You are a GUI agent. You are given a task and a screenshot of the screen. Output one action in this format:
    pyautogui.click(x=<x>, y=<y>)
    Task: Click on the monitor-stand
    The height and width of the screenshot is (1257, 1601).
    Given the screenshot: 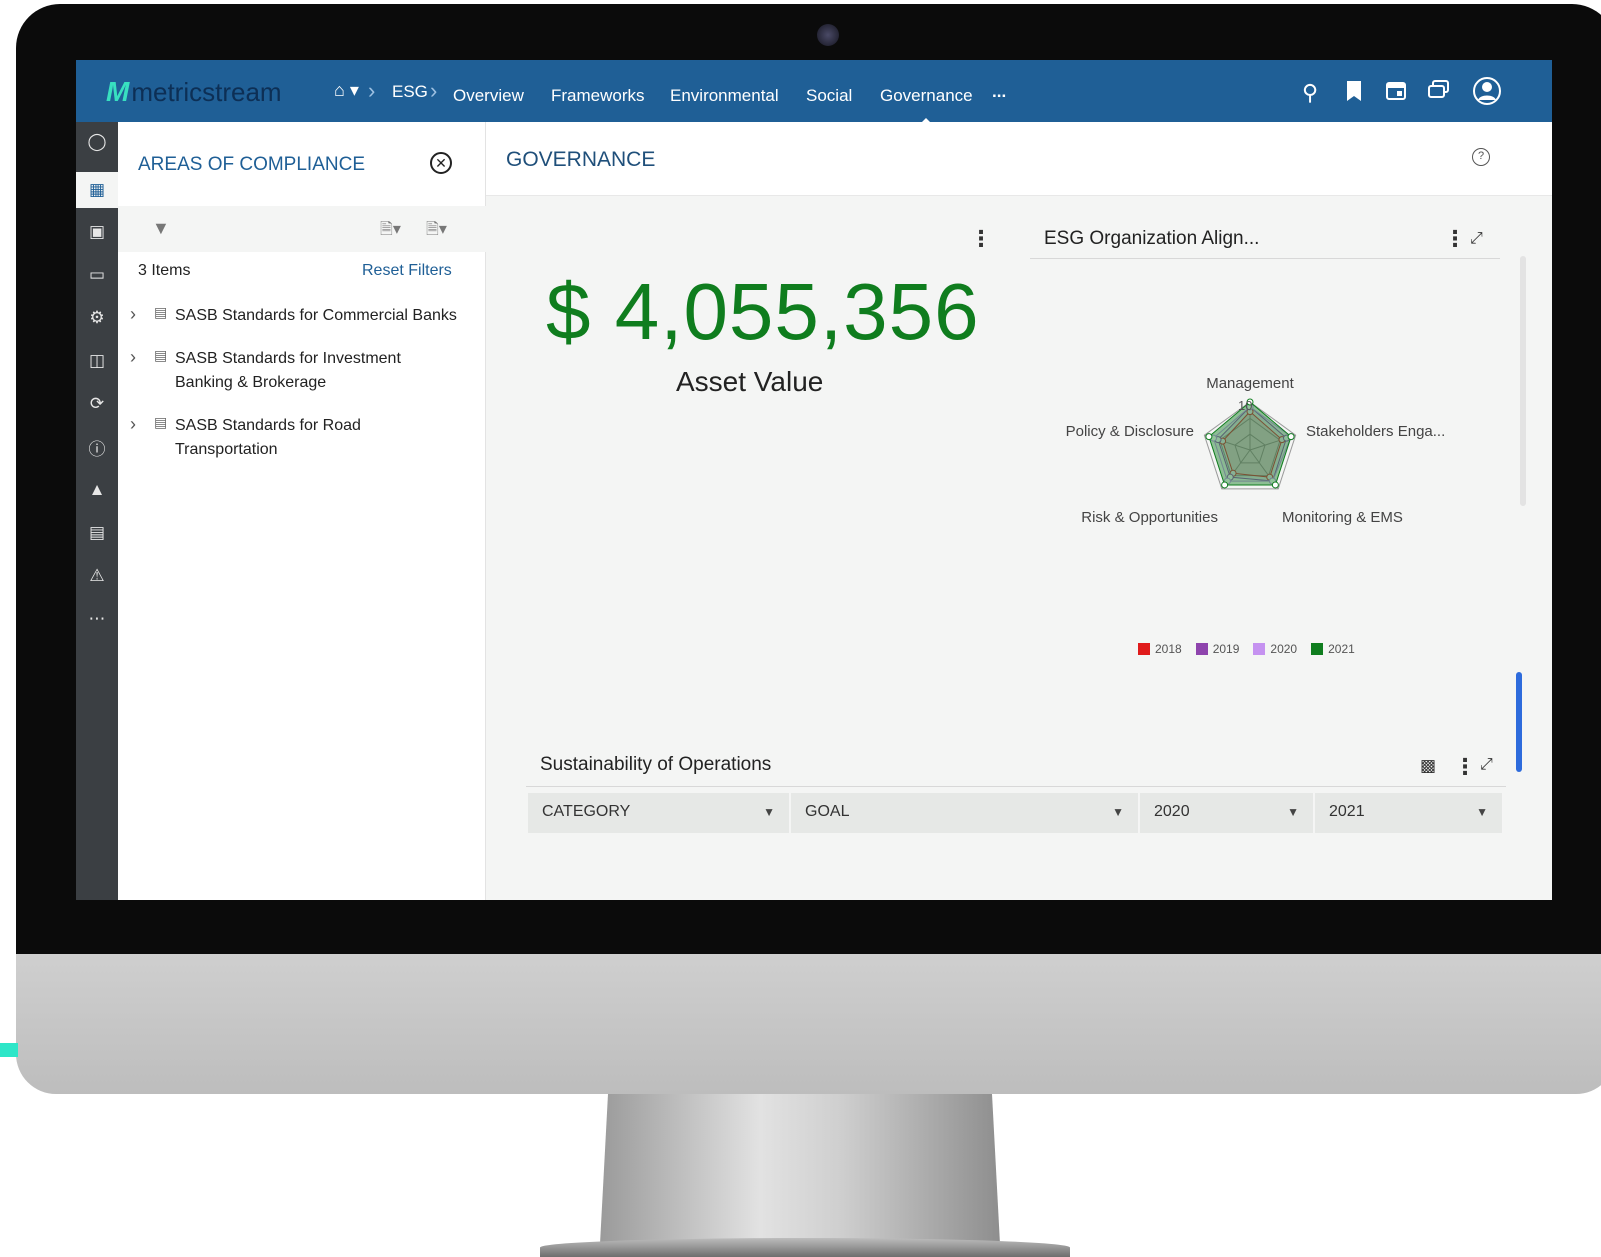 What is the action you would take?
    pyautogui.click(x=800, y=1169)
    